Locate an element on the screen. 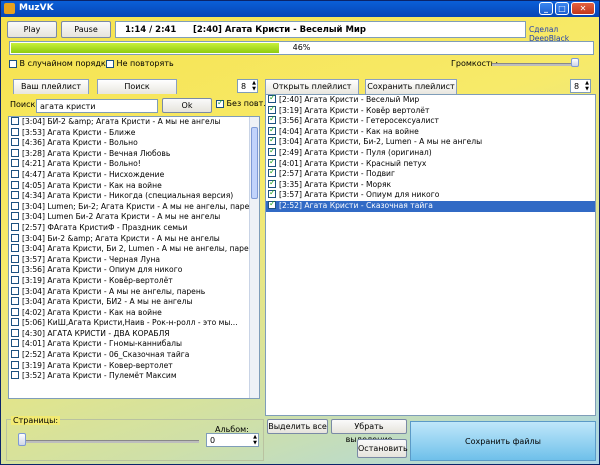  right-spinner: 8 ▲ ▼ is located at coordinates (580, 86).